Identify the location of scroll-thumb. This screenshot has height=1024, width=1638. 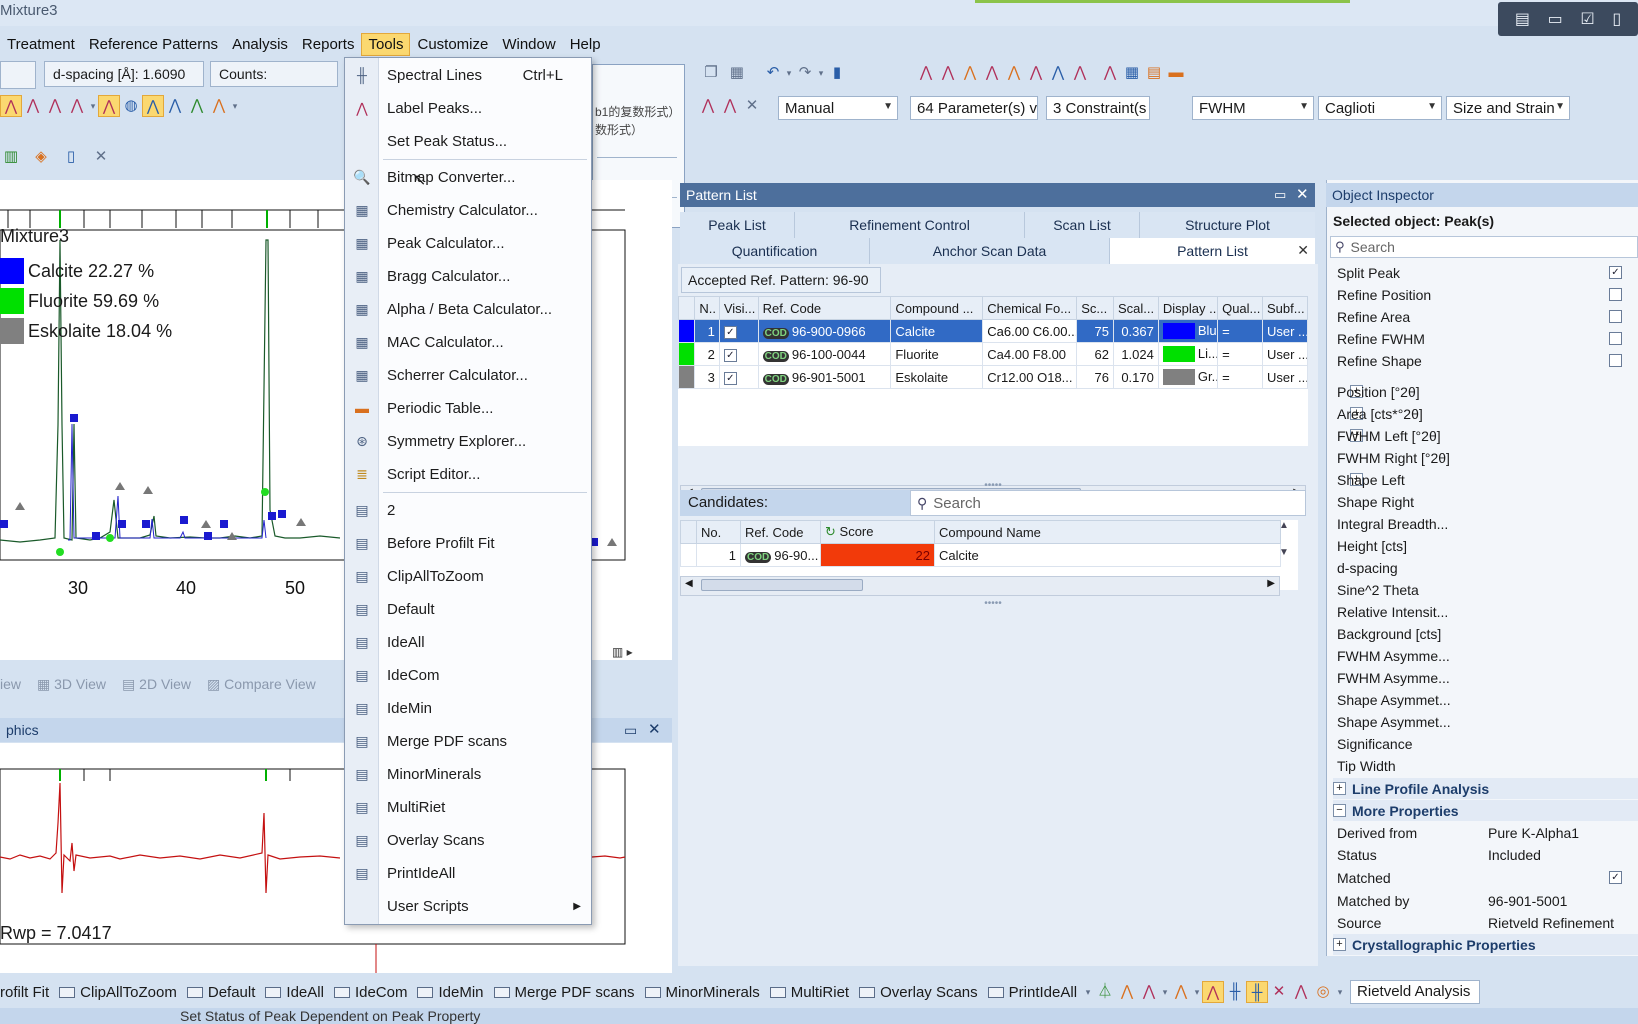
(782, 585).